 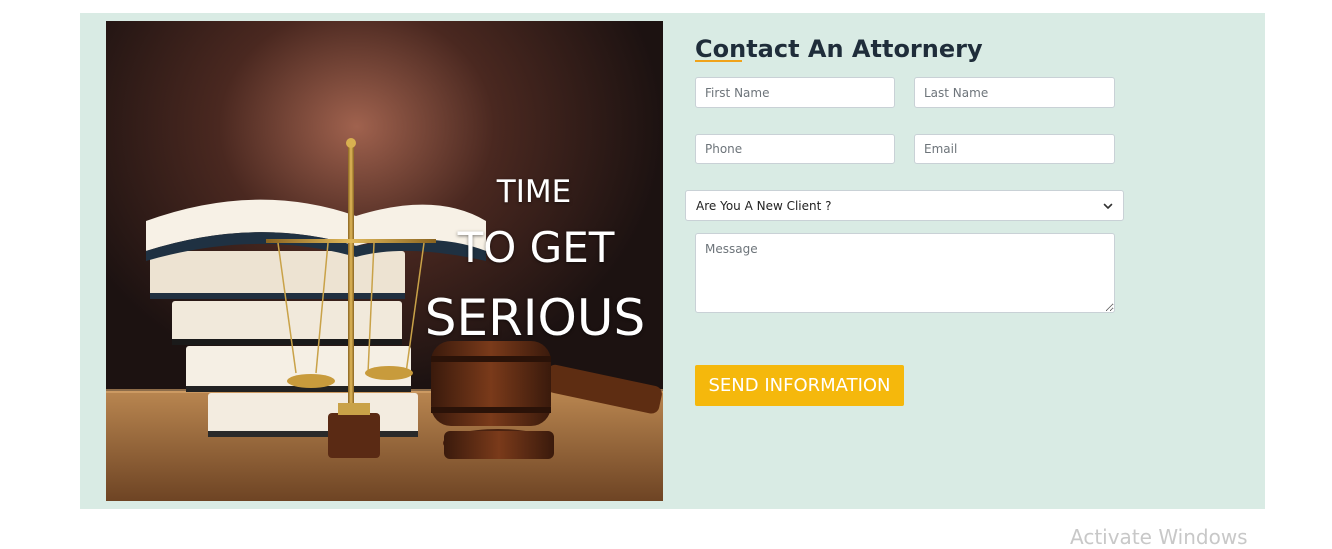 I want to click on message-textarea, so click(x=905, y=273).